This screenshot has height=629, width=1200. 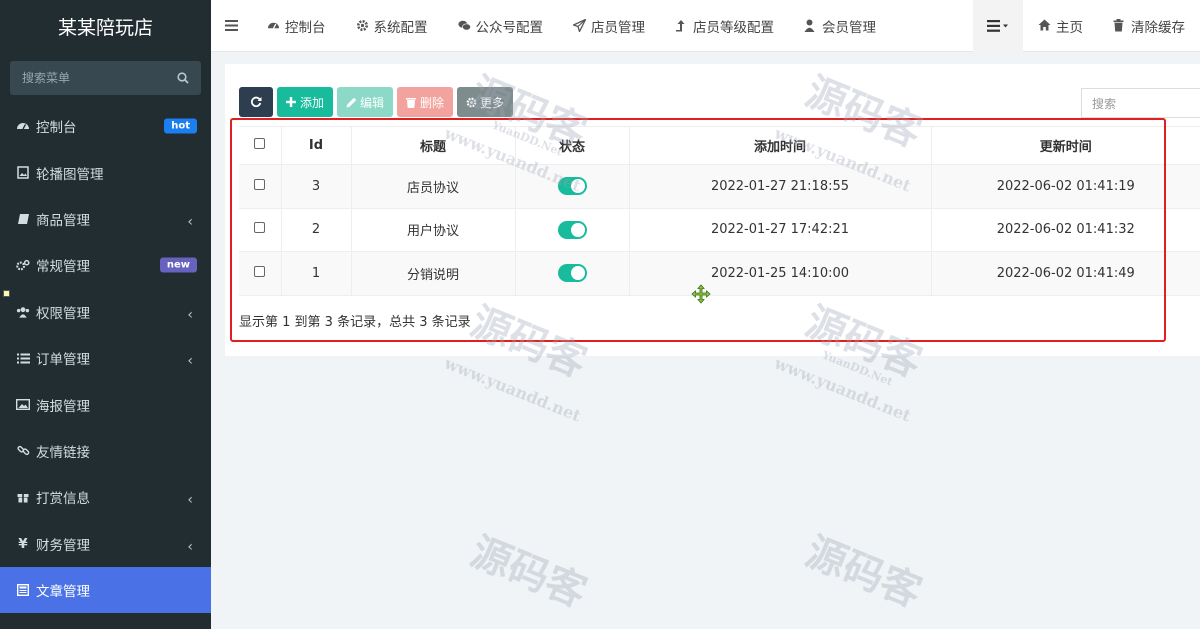 I want to click on add-button: 添加, so click(x=305, y=102).